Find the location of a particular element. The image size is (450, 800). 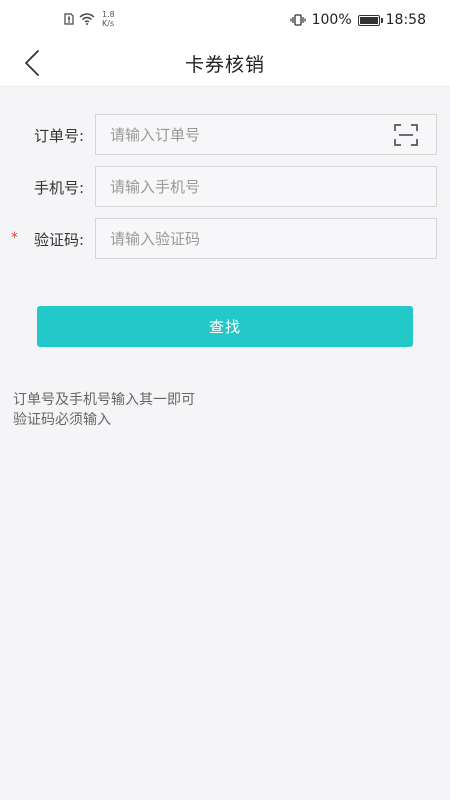

sim-icon is located at coordinates (69, 19).